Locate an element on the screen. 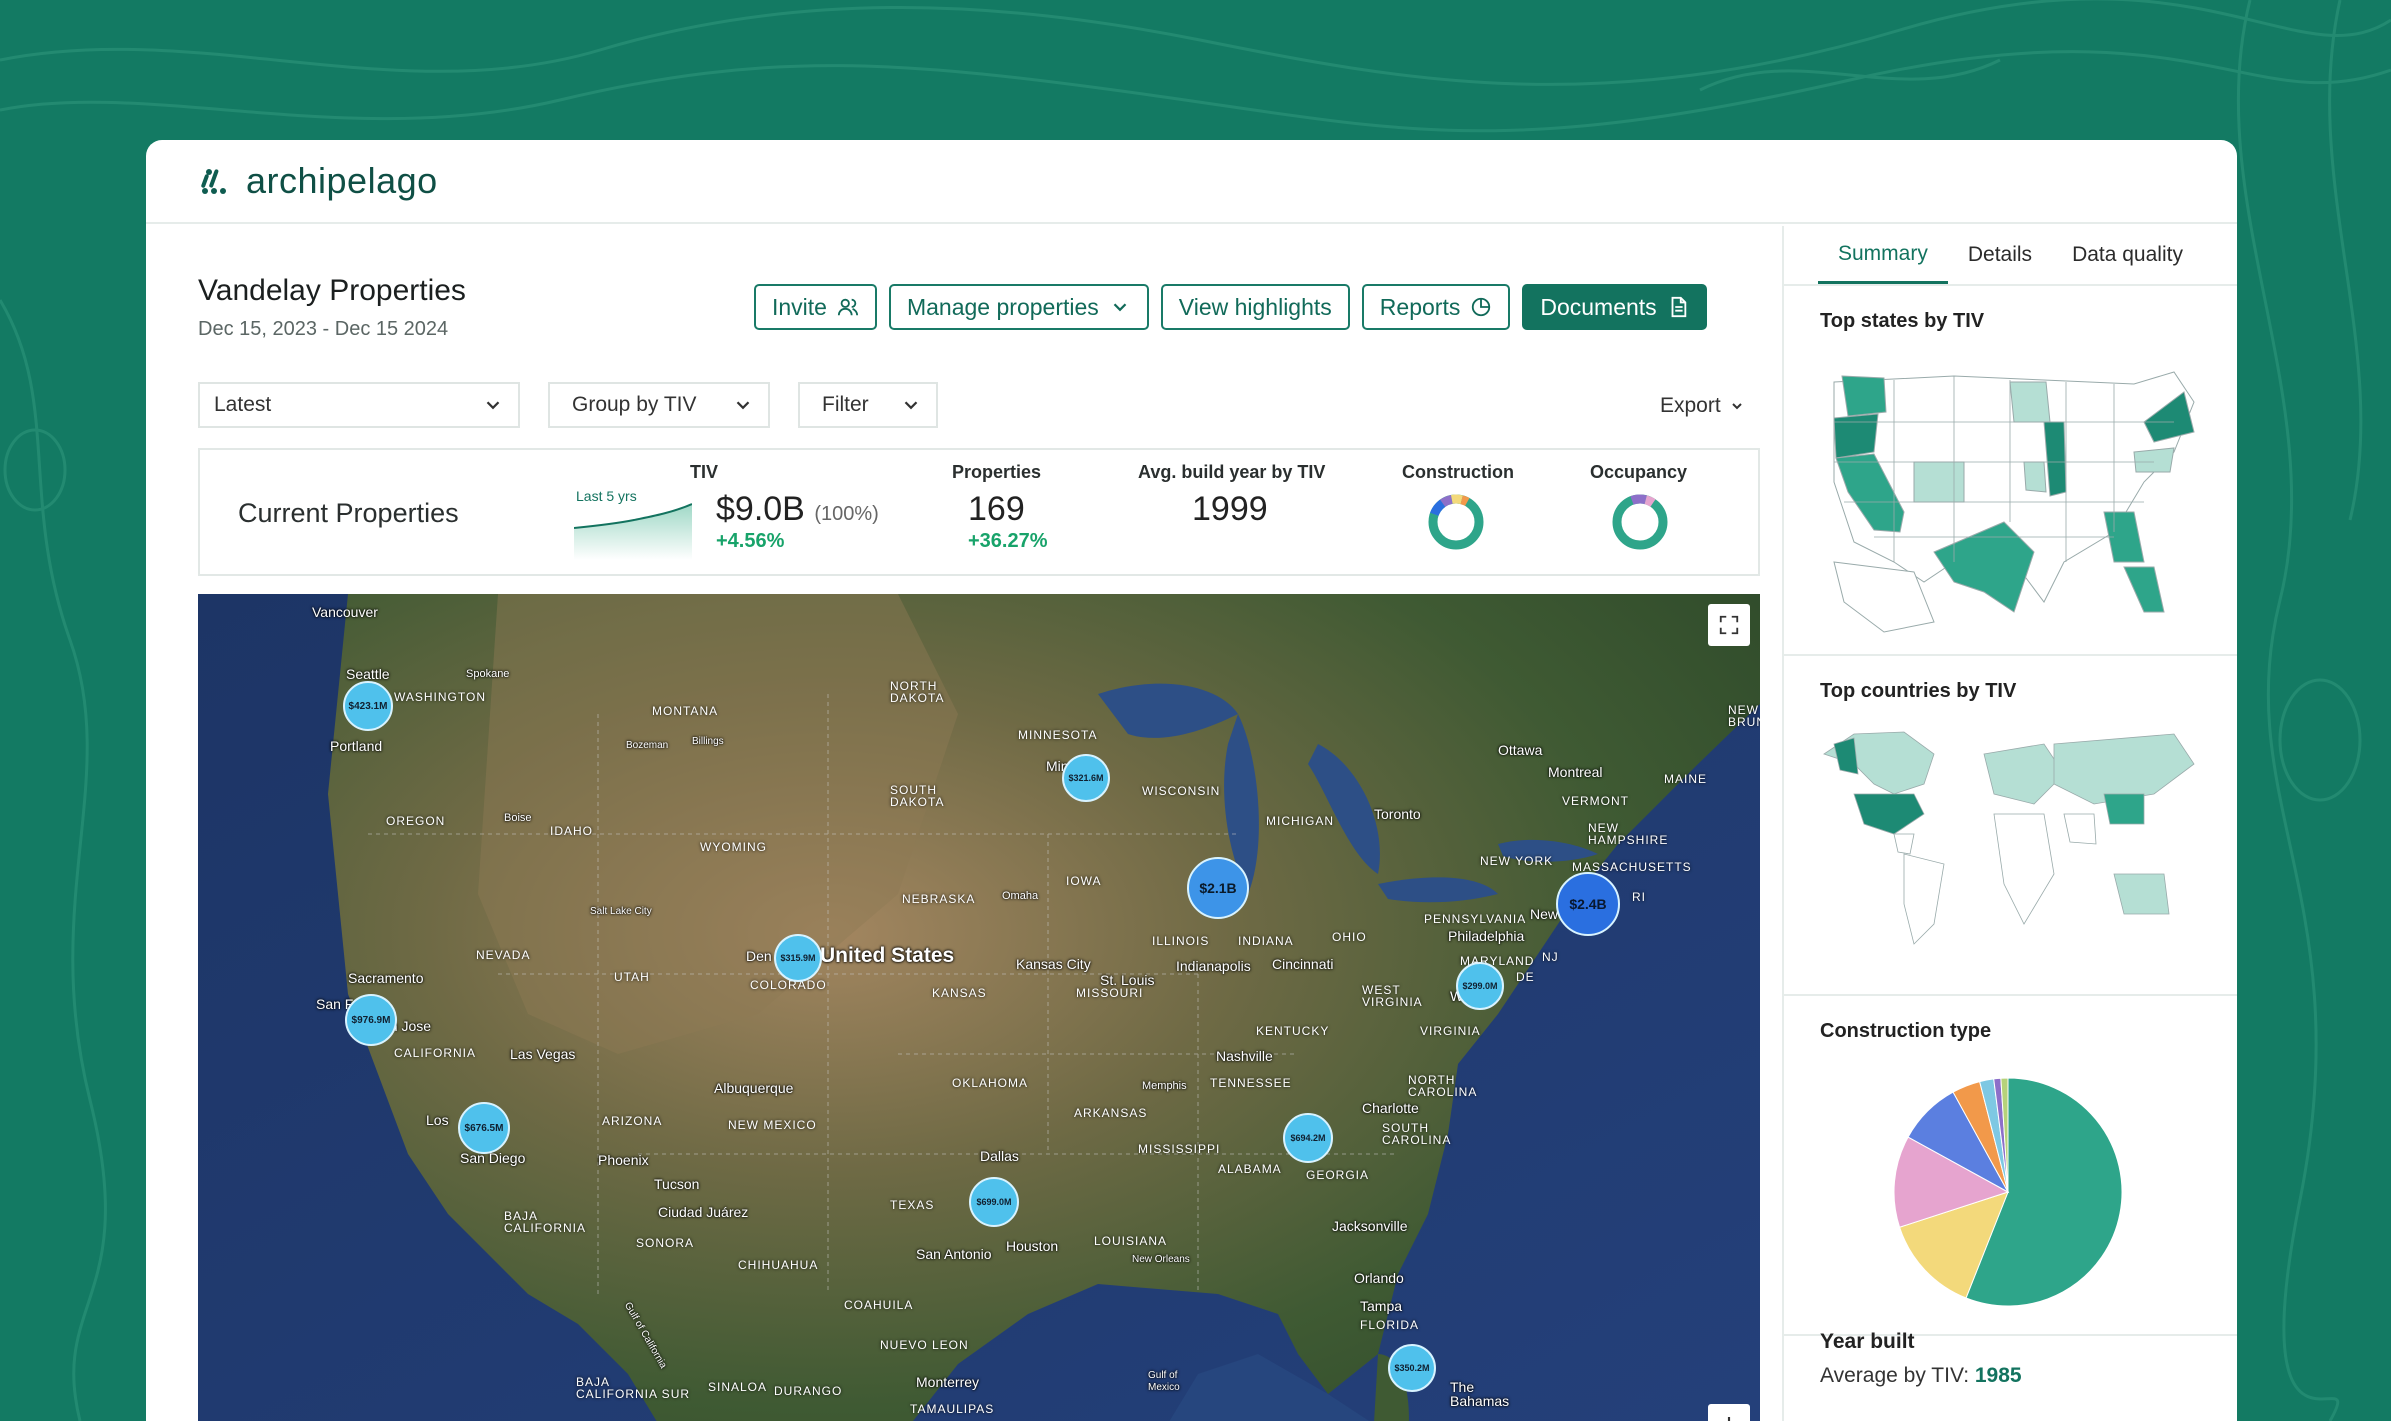  group-by-select: Group by TIV is located at coordinates (659, 405).